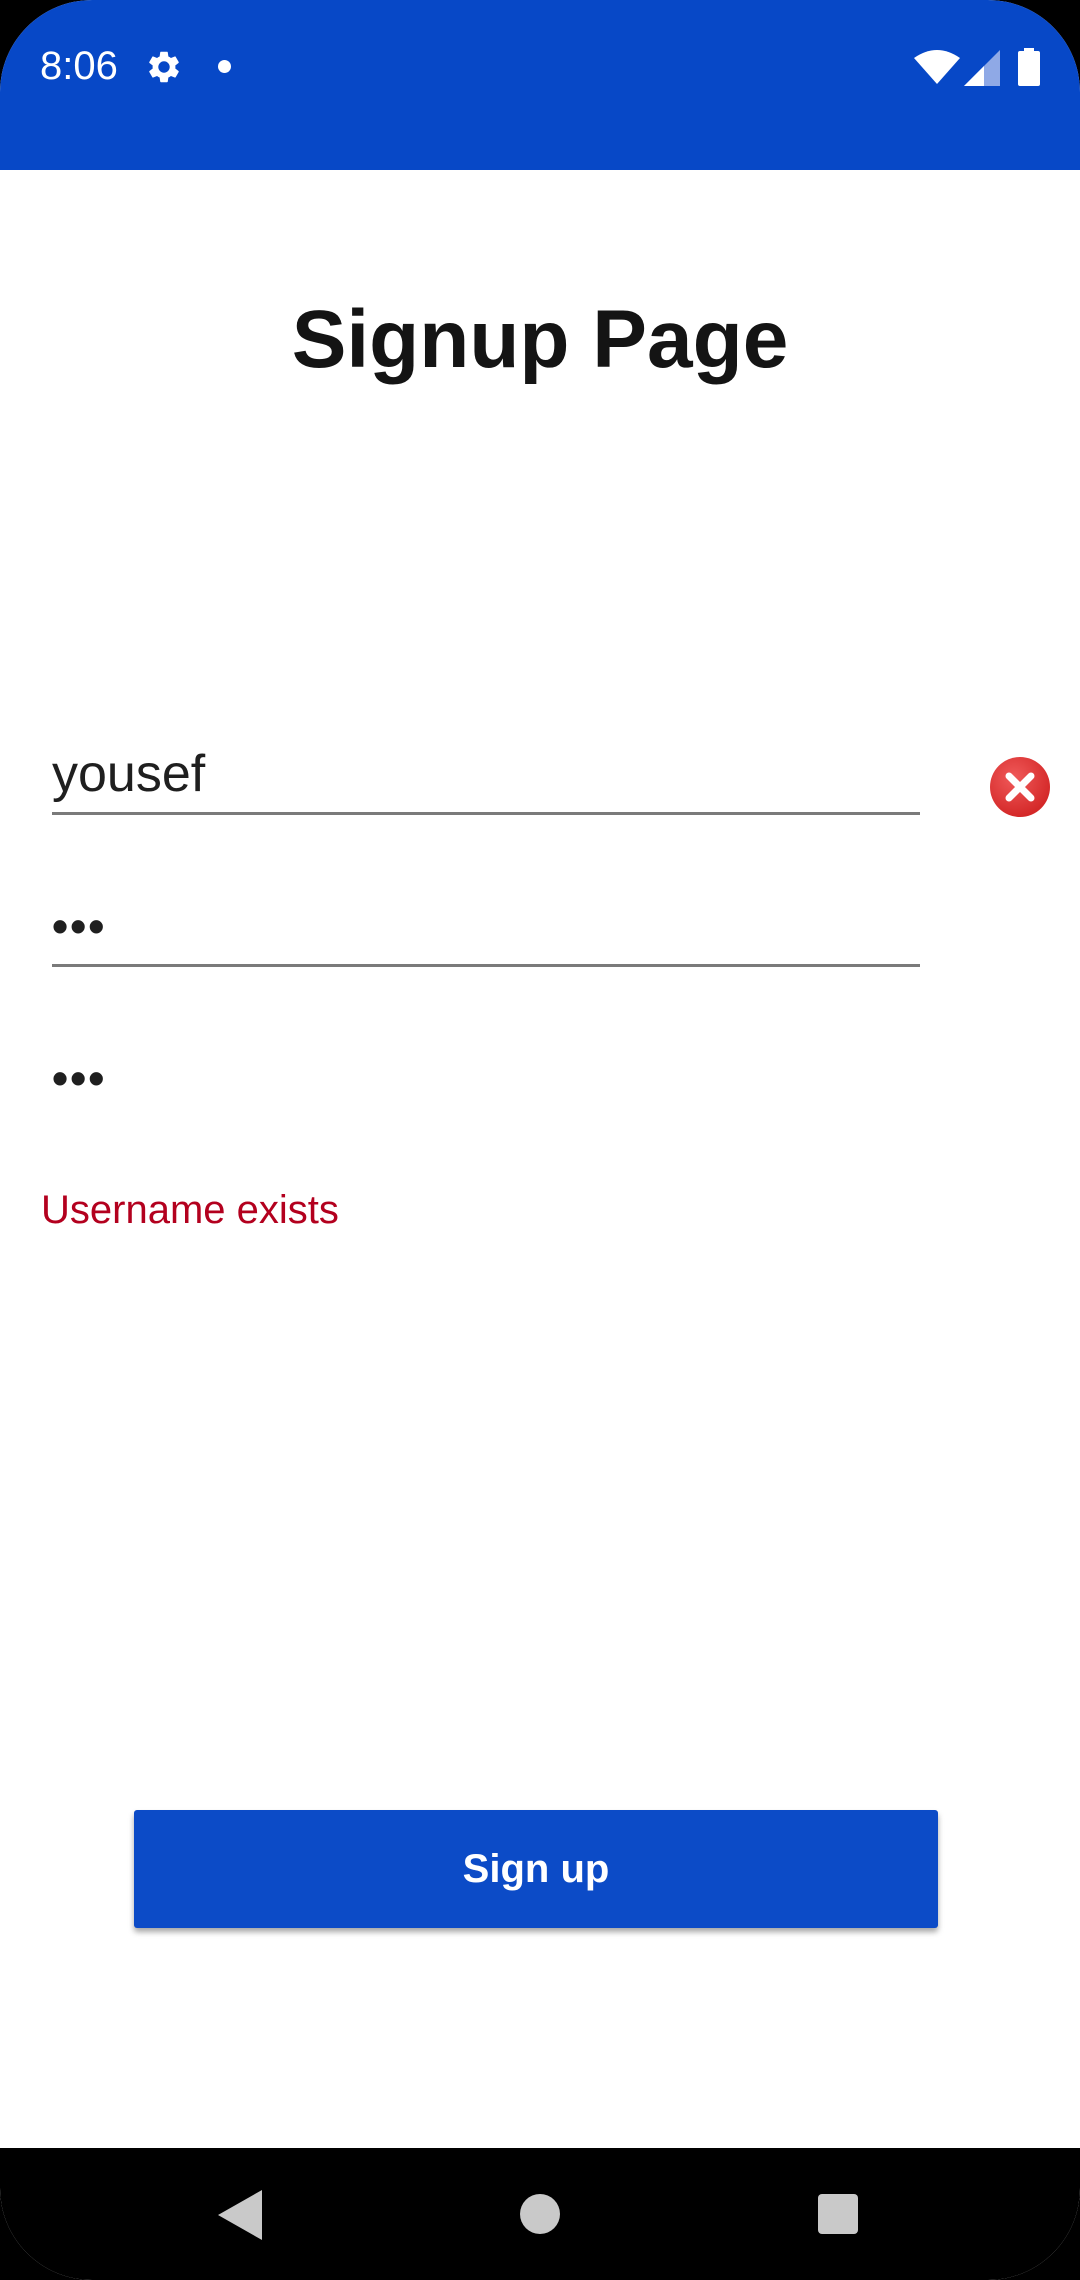 The height and width of the screenshot is (2280, 1080). I want to click on status-time: 8:06, so click(79, 66).